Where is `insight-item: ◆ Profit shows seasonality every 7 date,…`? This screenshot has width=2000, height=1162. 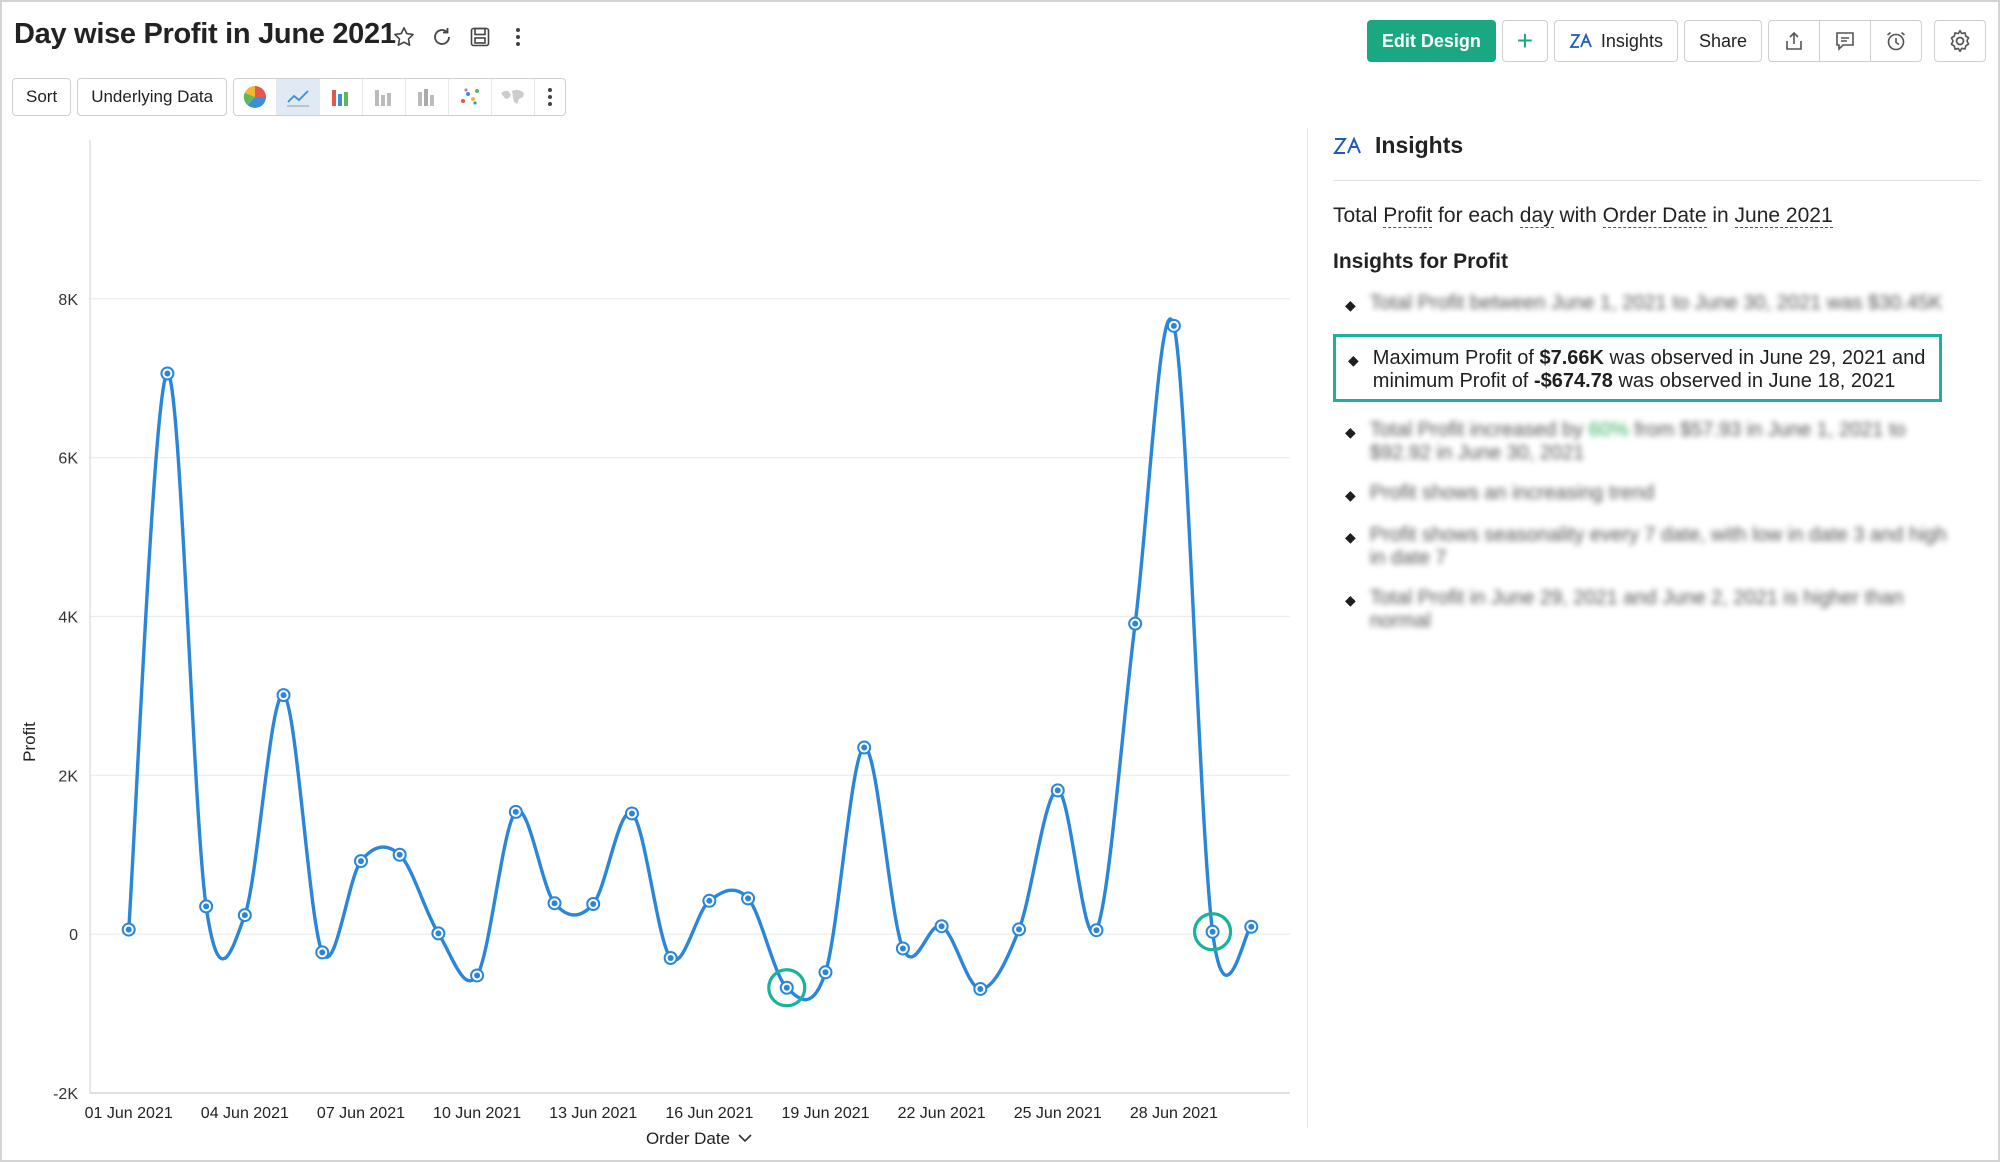
insight-item: ◆ Profit shows seasonality every 7 date,… is located at coordinates (1643, 547).